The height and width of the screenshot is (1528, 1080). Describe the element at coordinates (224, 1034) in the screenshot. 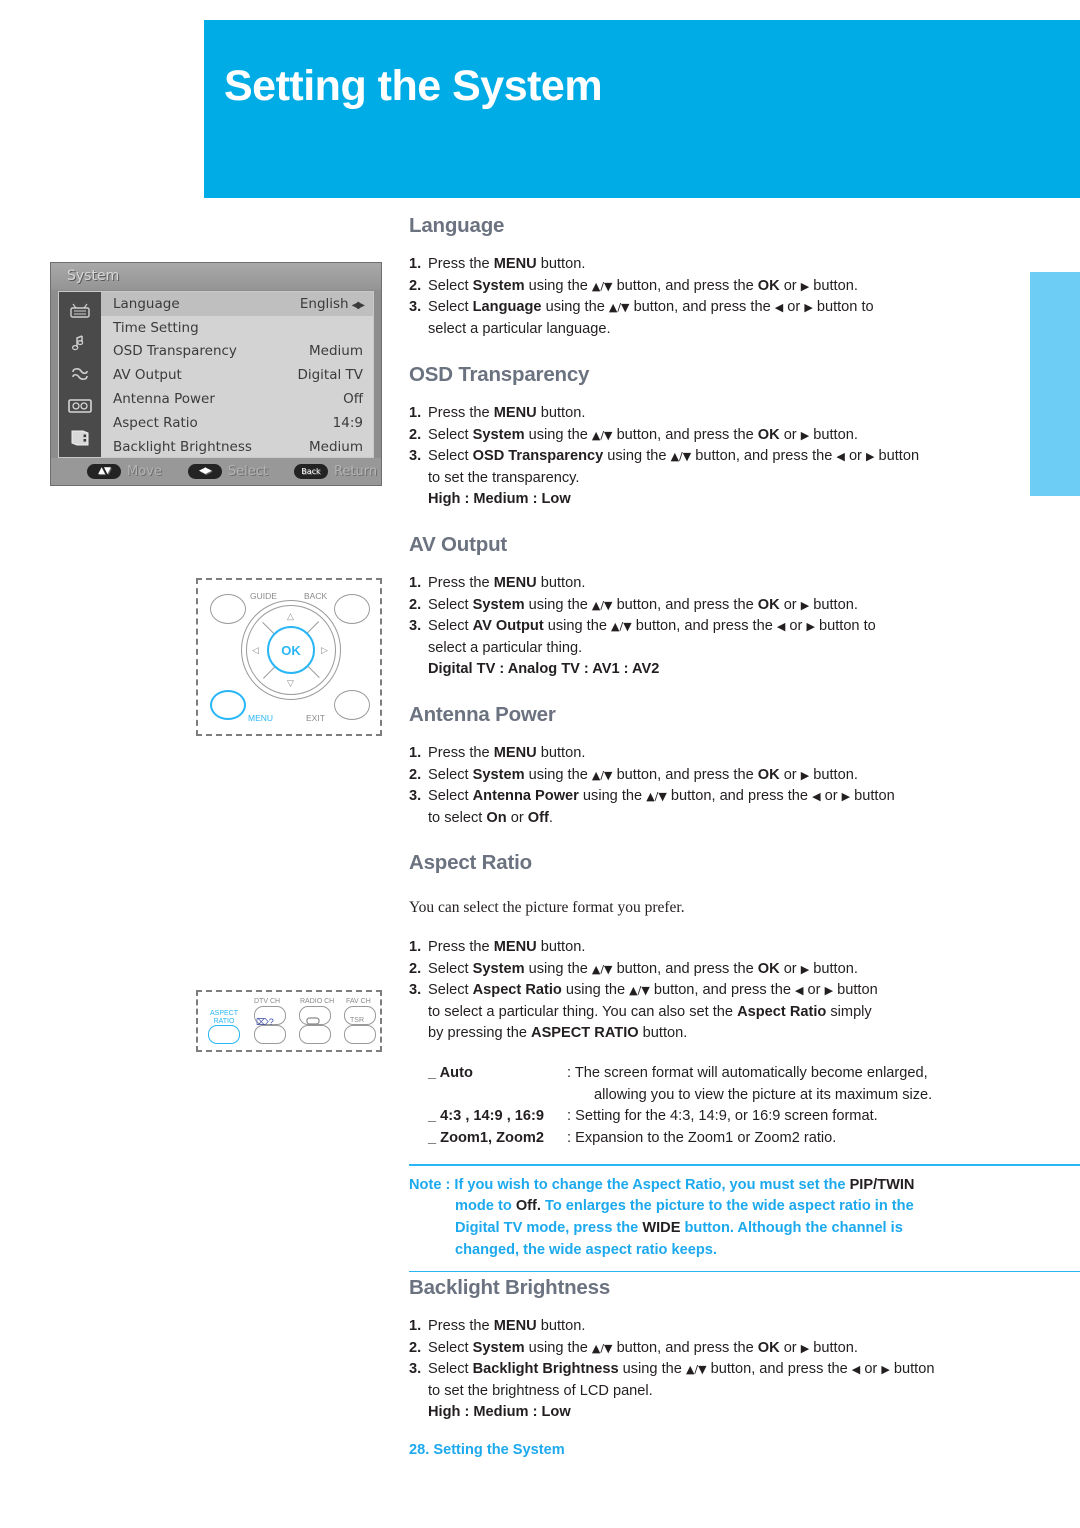

I see `aspect-ratio-button` at that location.